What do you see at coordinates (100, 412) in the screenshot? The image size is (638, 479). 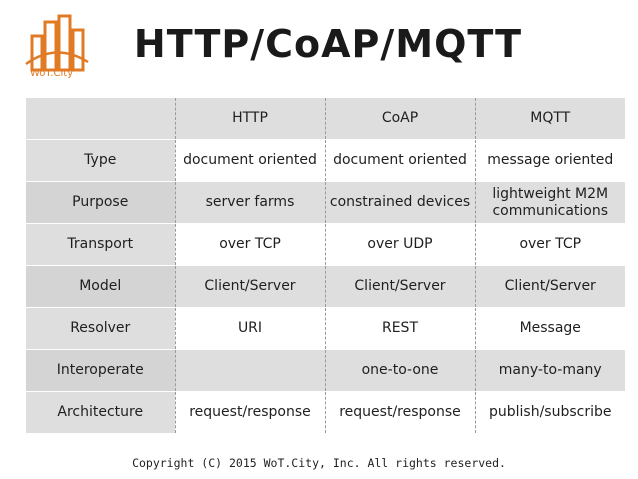 I see `row-label: Architecture` at bounding box center [100, 412].